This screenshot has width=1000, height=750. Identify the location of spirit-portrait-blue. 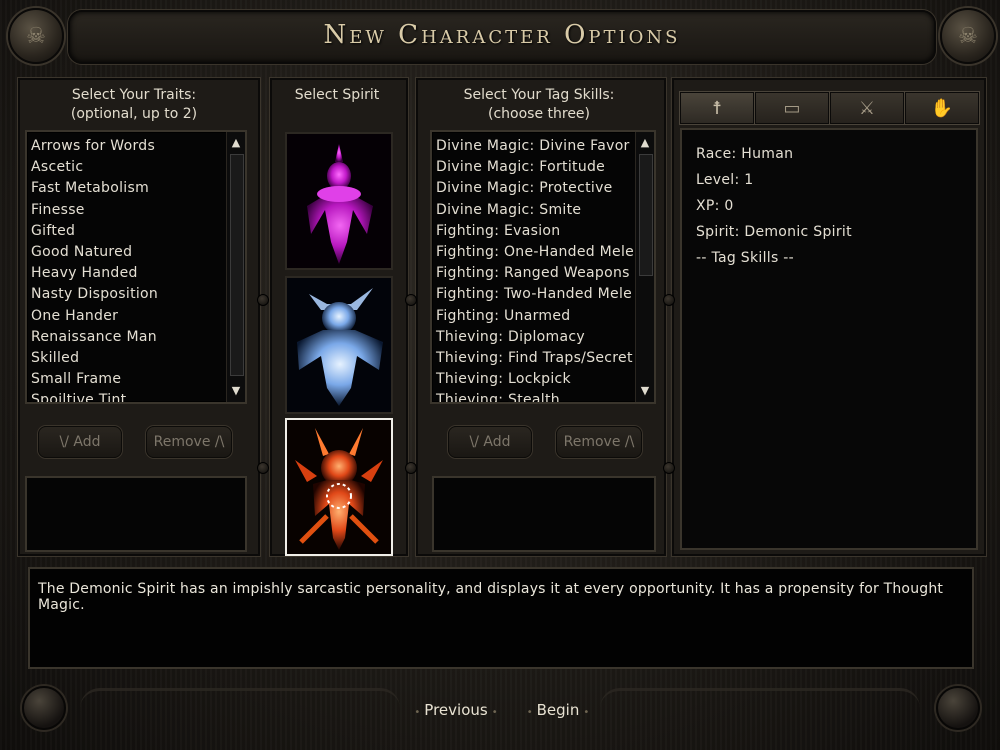
(339, 345).